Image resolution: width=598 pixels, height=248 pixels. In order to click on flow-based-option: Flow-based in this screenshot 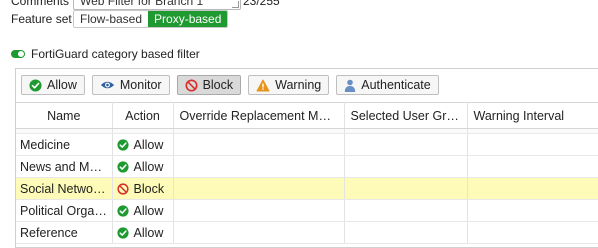, I will do `click(111, 19)`.